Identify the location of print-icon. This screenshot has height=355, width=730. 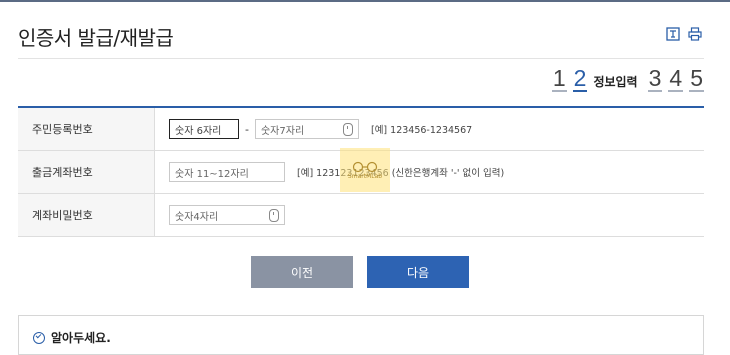
(695, 33).